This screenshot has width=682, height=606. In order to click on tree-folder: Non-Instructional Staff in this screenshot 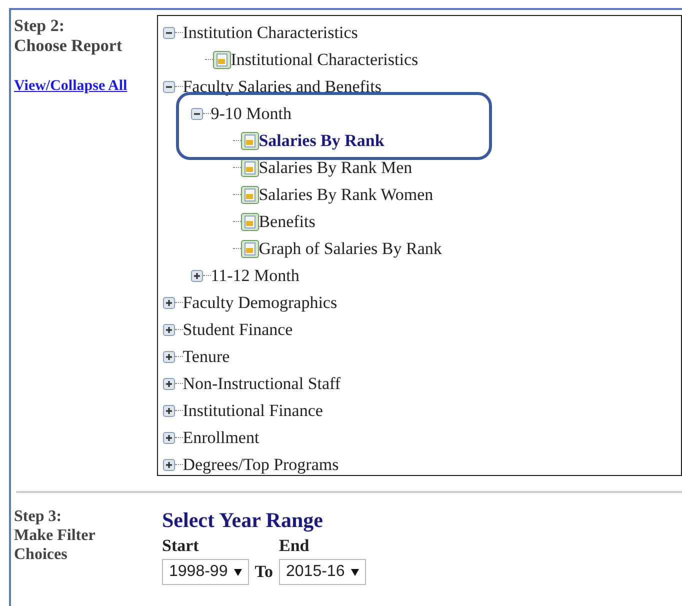, I will do `click(261, 383)`.